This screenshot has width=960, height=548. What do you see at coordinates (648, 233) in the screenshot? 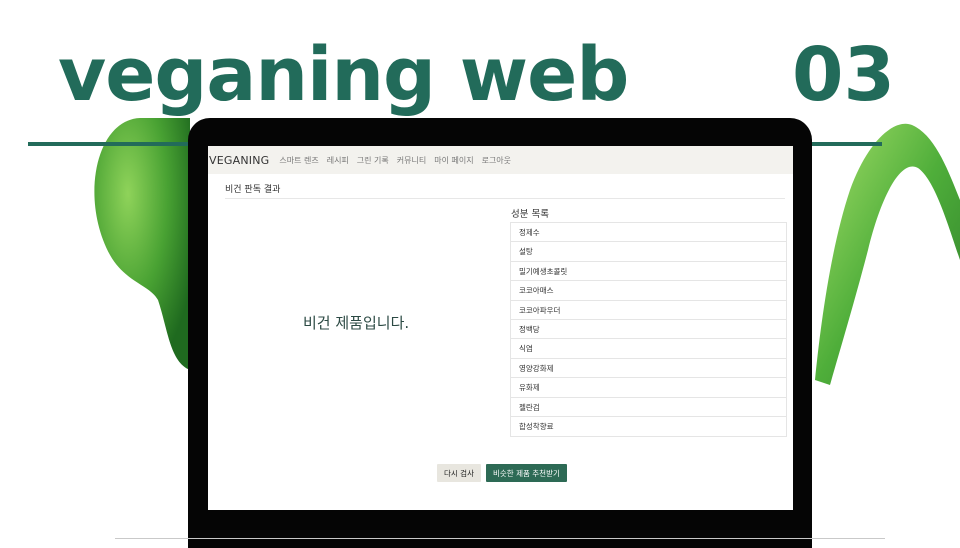
I see `ingredient-item: 정제수` at bounding box center [648, 233].